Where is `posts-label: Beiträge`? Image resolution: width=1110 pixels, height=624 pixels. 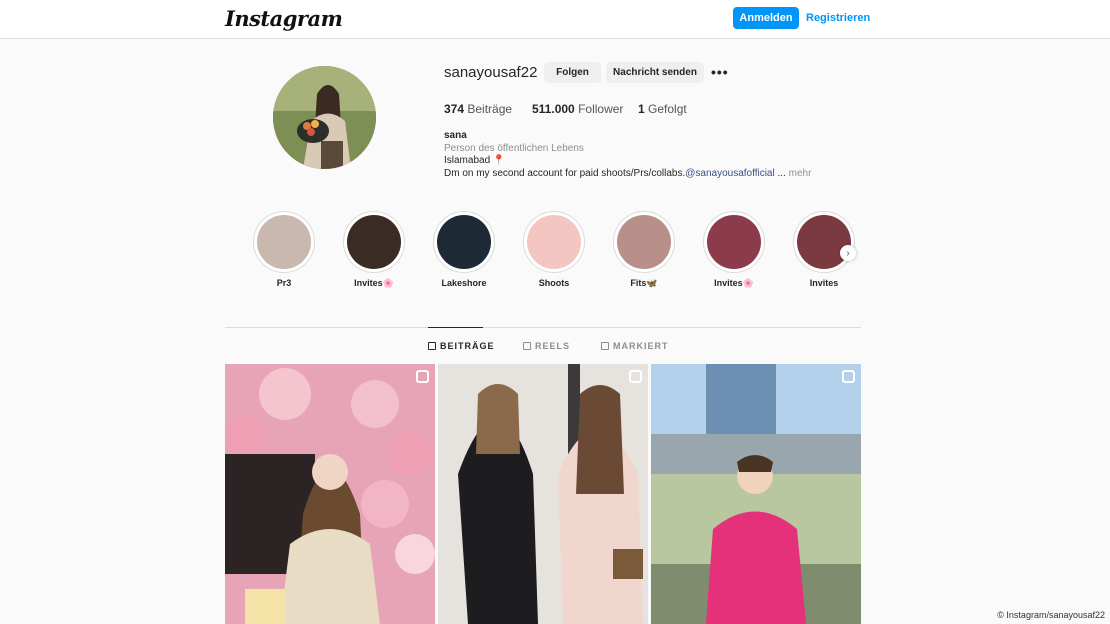
posts-label: Beiträge is located at coordinates (490, 109).